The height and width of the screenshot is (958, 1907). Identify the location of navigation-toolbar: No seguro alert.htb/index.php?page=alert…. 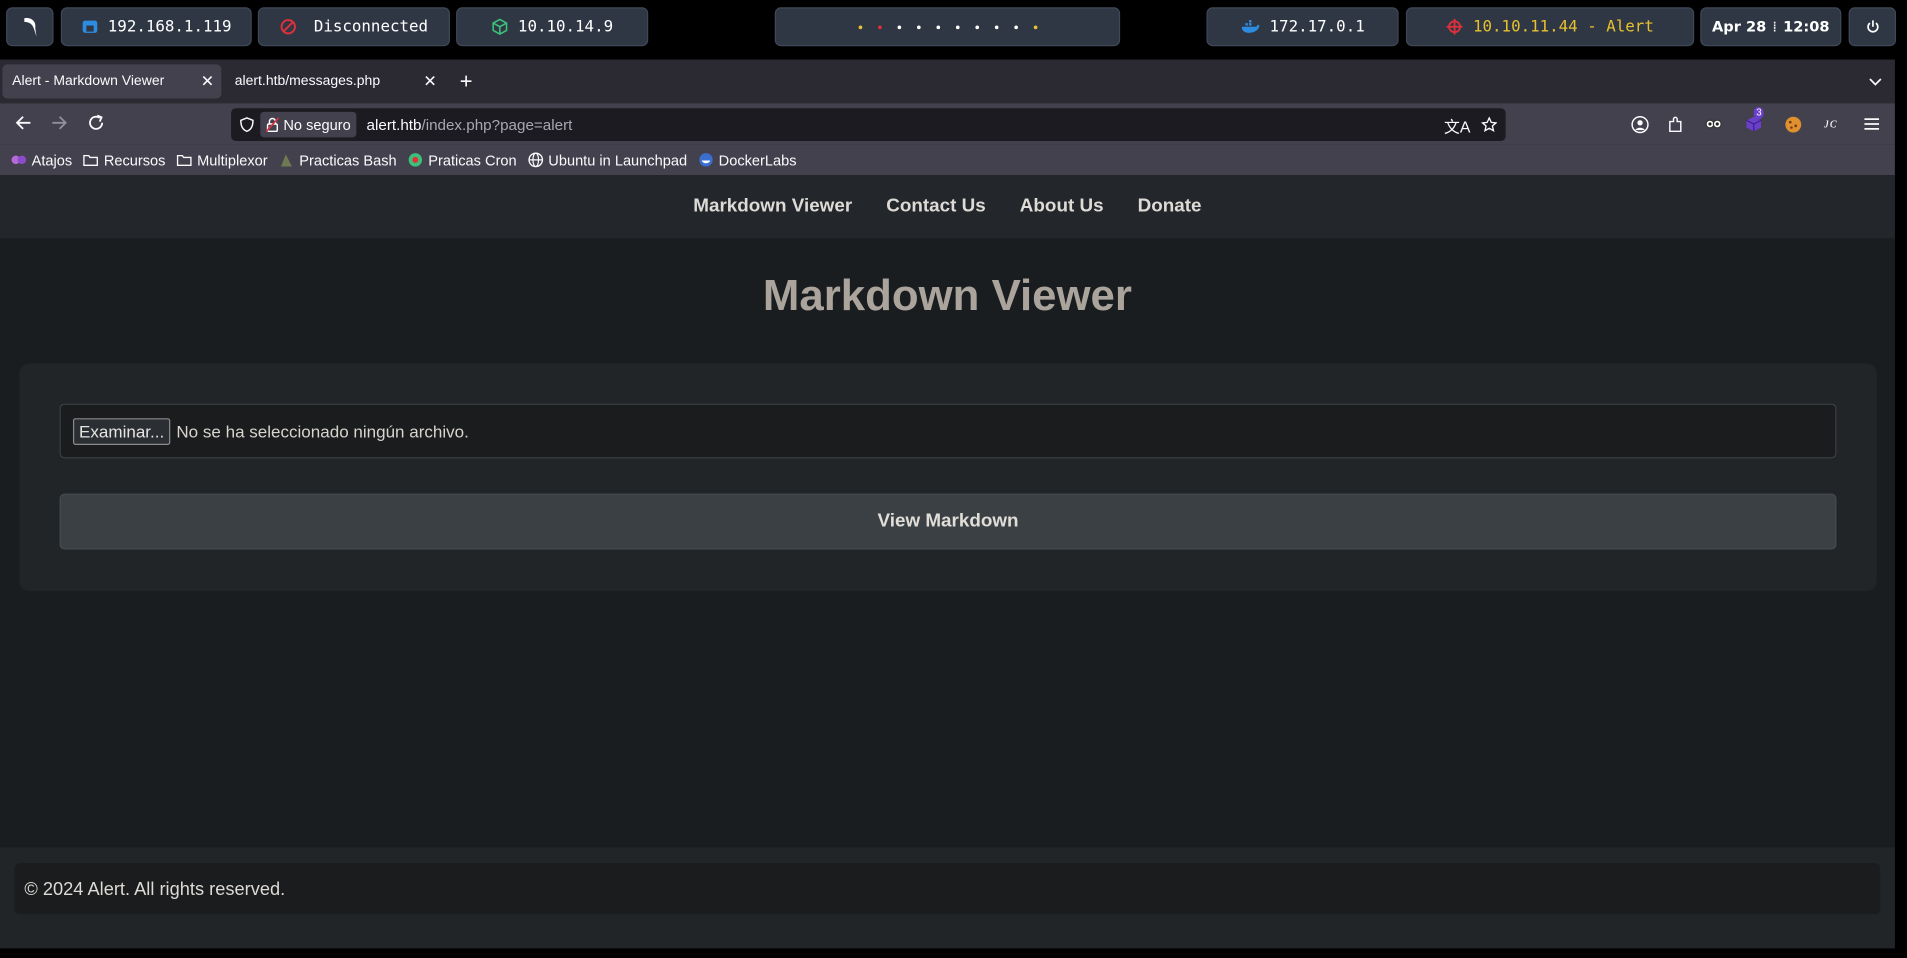
(947, 124).